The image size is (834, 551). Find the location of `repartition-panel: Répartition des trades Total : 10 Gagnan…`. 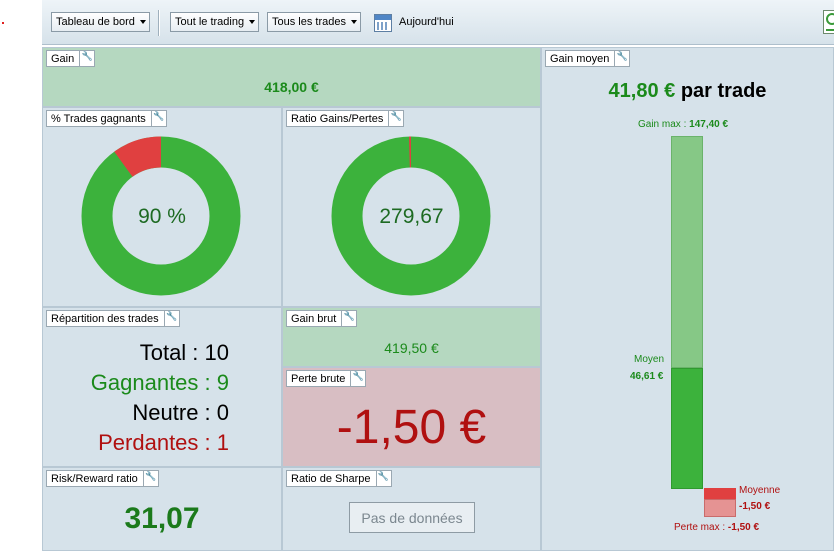

repartition-panel: Répartition des trades Total : 10 Gagnan… is located at coordinates (162, 387).